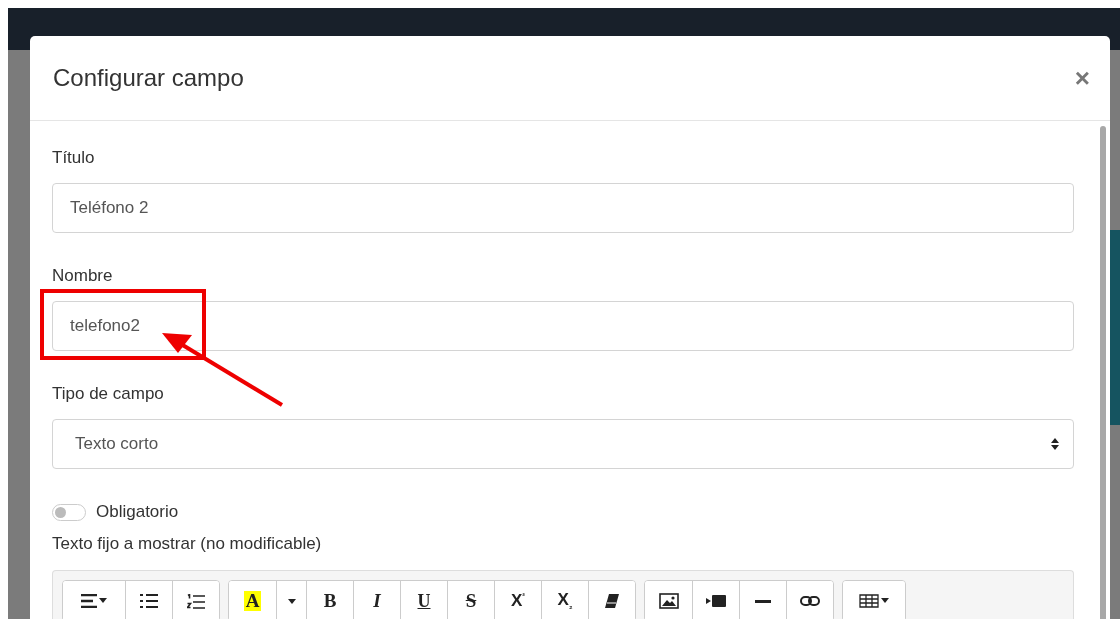 This screenshot has width=1120, height=619. I want to click on toggle-switch, so click(69, 512).